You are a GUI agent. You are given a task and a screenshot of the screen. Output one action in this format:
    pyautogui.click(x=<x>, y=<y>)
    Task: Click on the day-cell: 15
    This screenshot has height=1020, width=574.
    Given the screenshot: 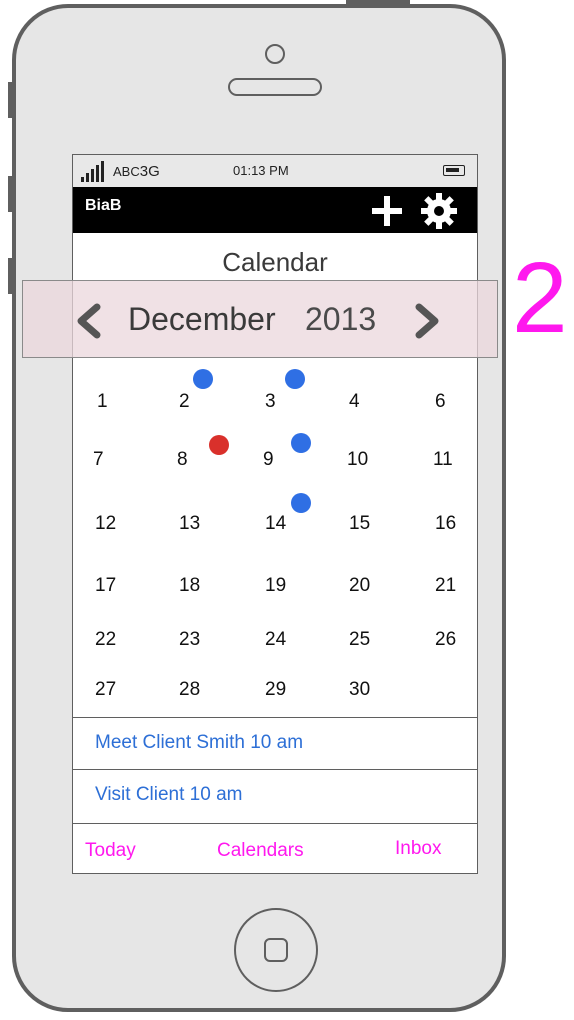 What is the action you would take?
    pyautogui.click(x=369, y=524)
    